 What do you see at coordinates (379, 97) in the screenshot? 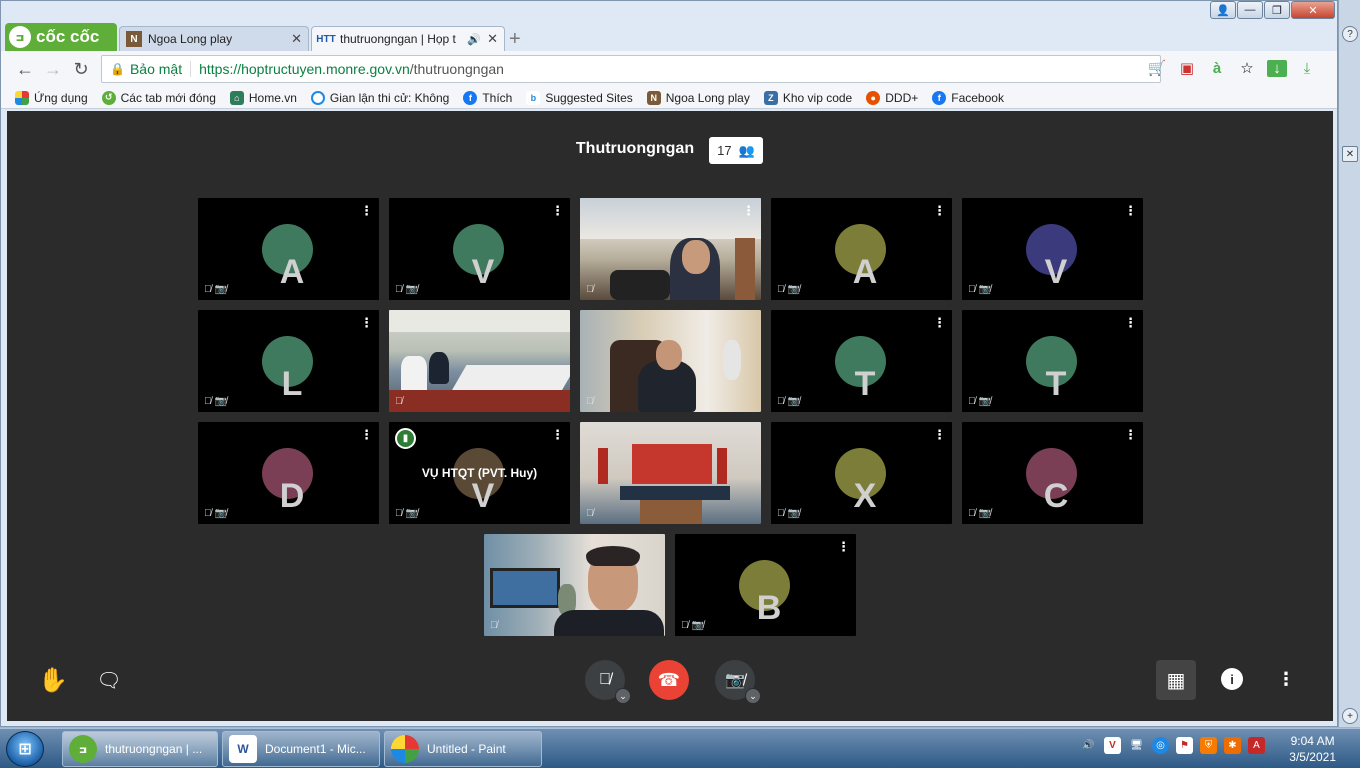
I see `bookmark-gian-lan: Gian lận thi cử: Không` at bounding box center [379, 97].